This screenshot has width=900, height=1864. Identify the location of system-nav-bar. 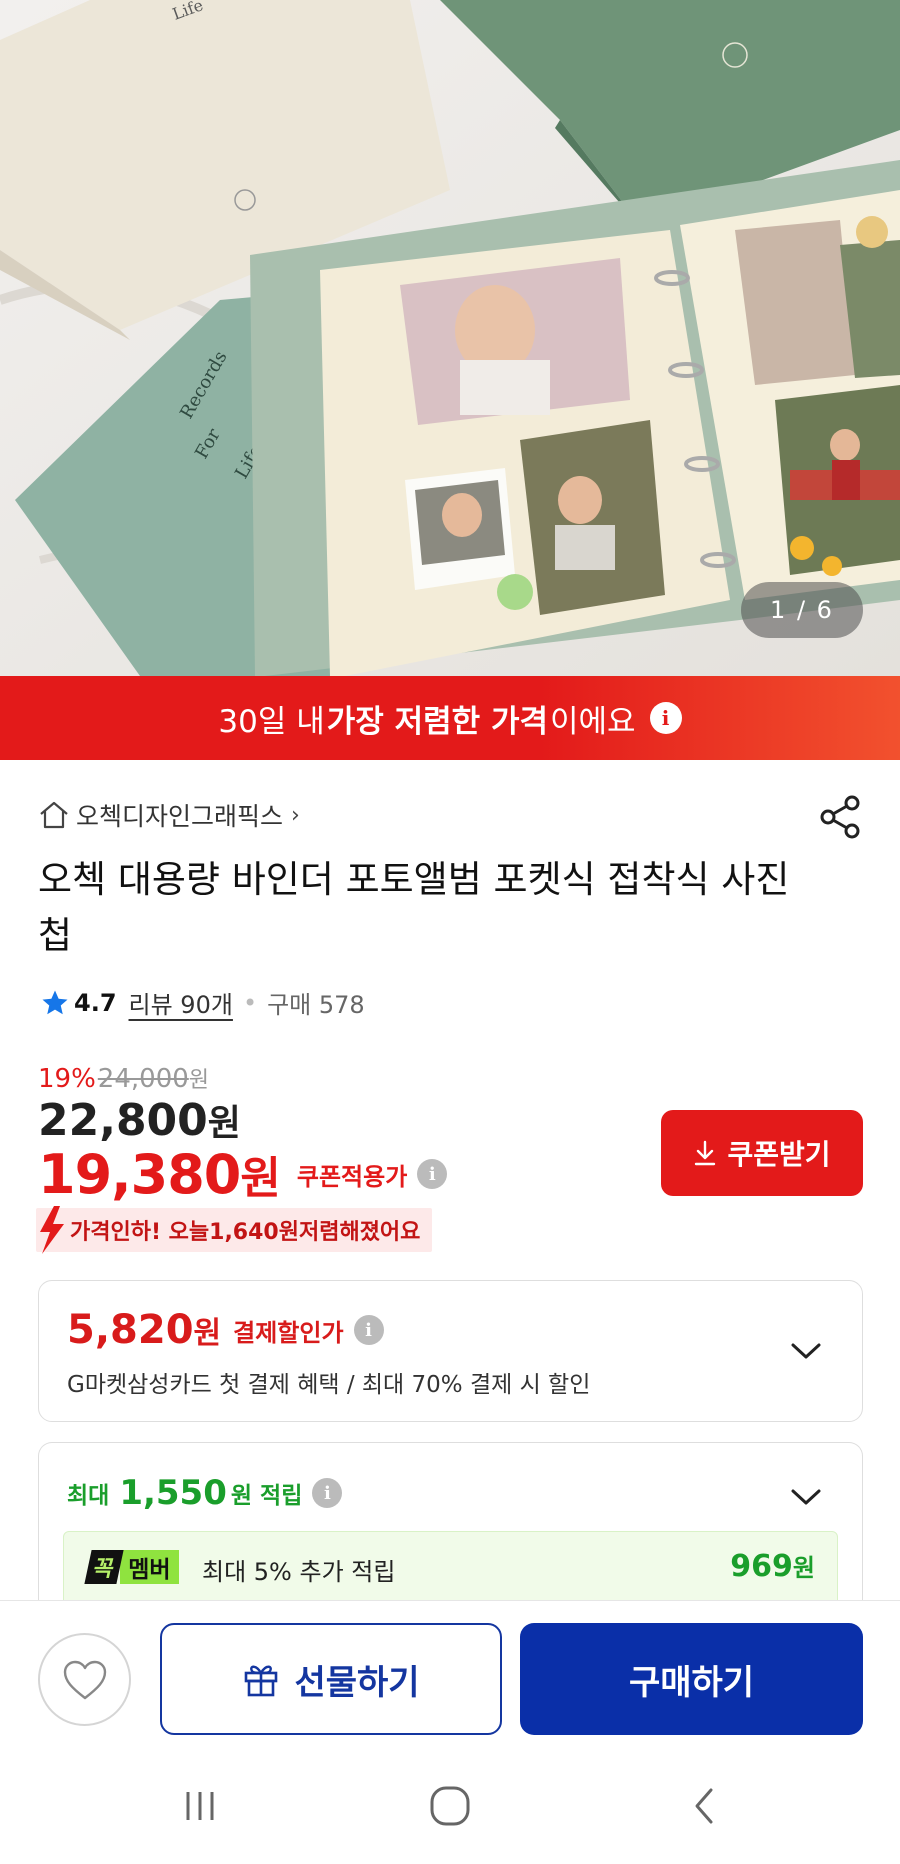
(450, 1807).